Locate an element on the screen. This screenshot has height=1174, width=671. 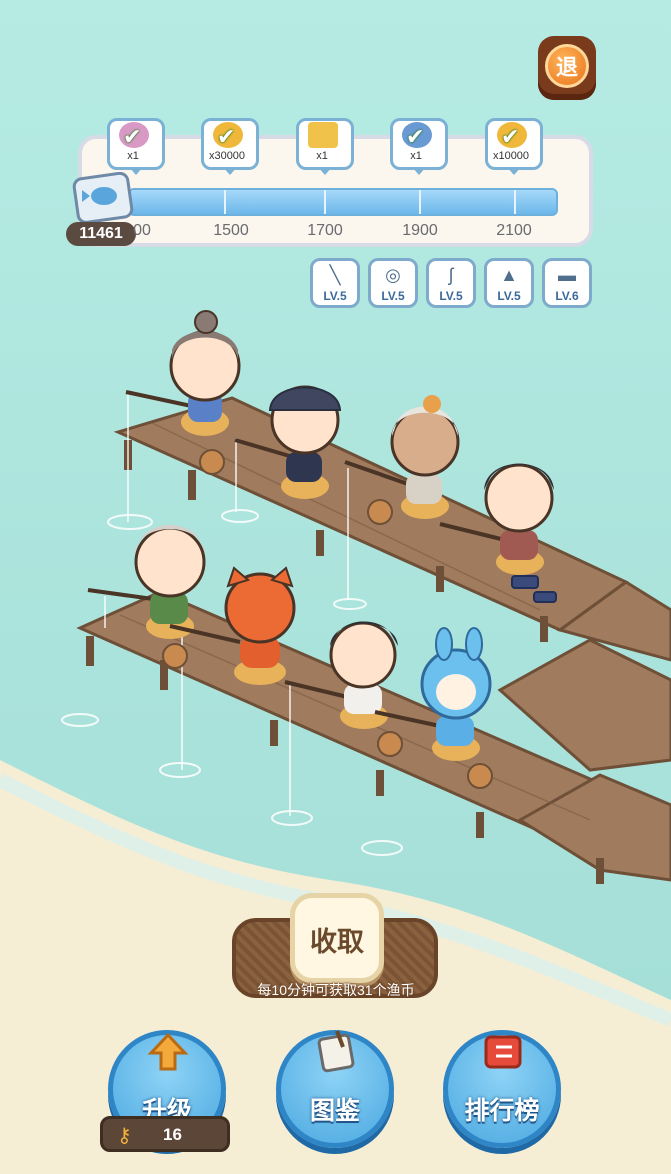
reward-chip: ✔ x30000 is located at coordinates (230, 146).